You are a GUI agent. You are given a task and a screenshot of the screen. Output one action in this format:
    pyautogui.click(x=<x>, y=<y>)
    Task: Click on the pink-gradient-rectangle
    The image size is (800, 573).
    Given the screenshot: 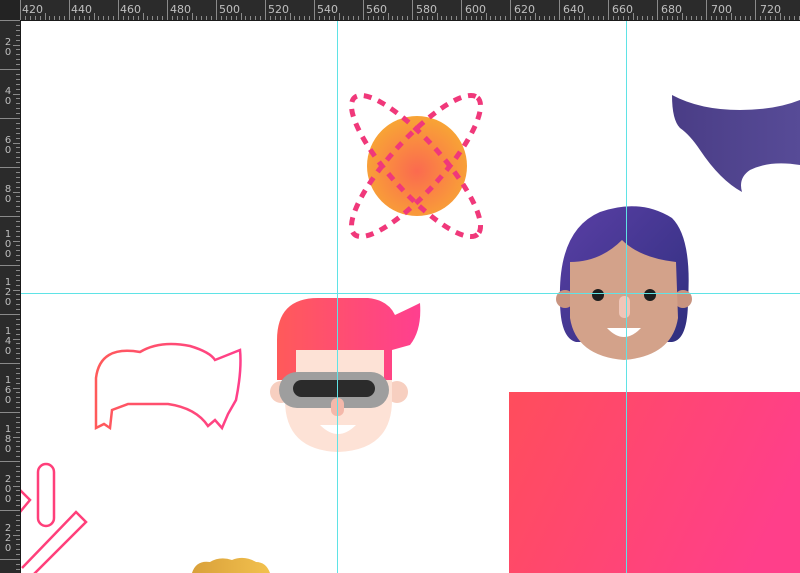 What is the action you would take?
    pyautogui.click(x=654, y=482)
    